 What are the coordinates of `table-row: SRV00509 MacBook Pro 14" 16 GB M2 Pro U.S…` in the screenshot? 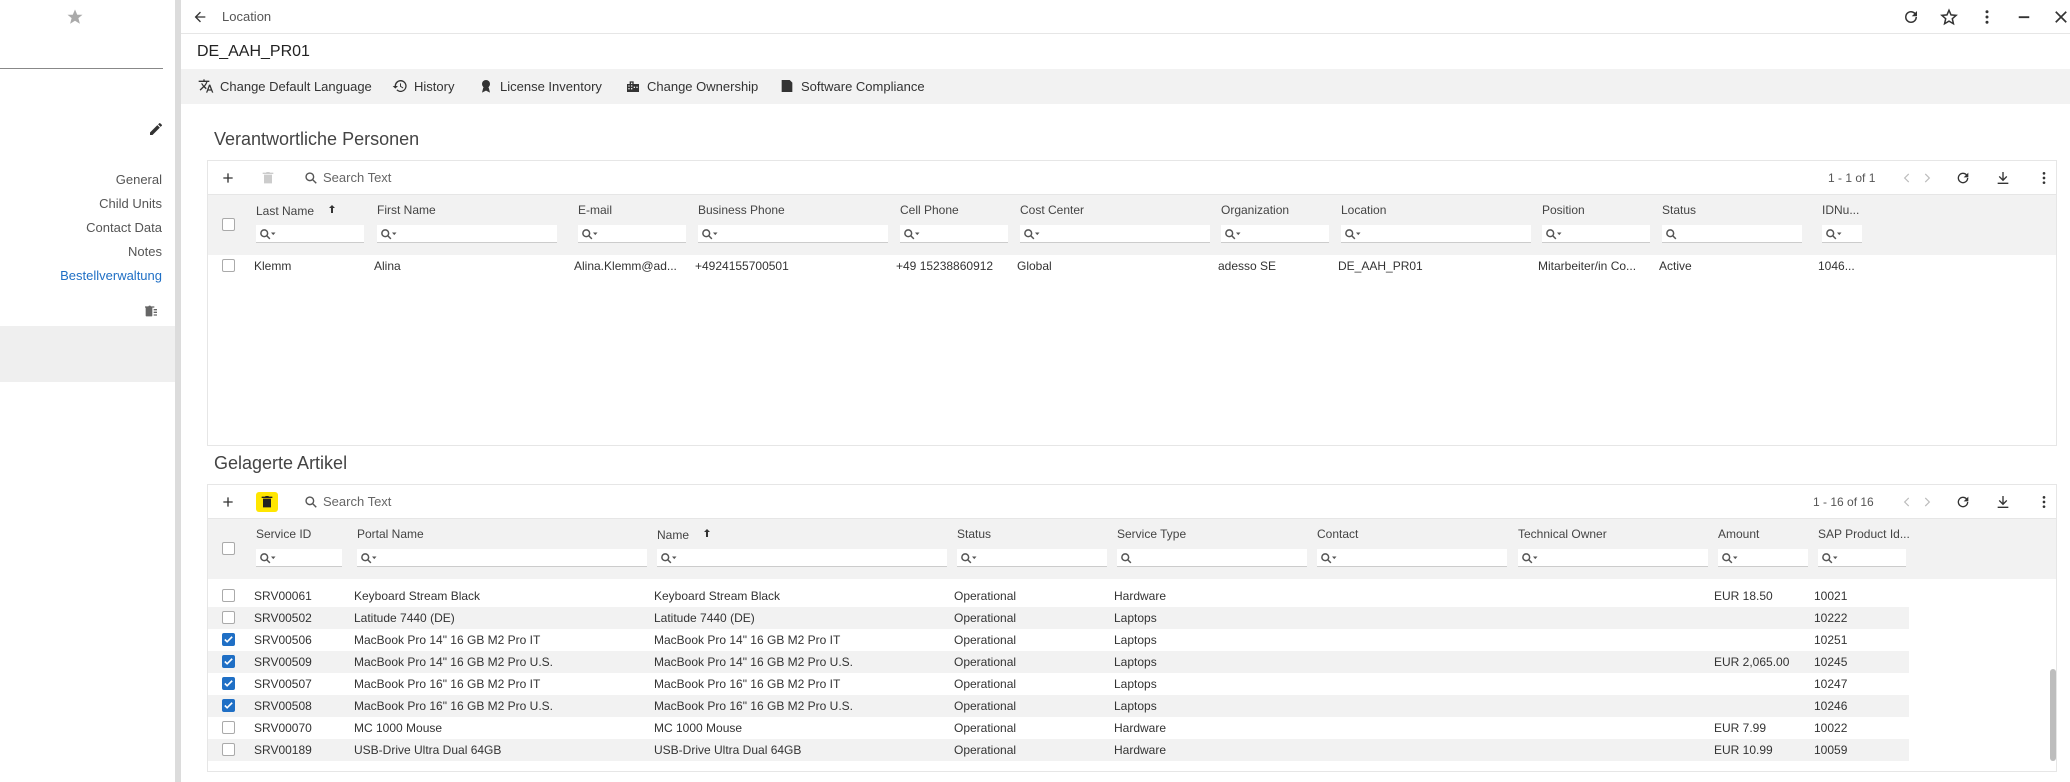 It's located at (1058, 662).